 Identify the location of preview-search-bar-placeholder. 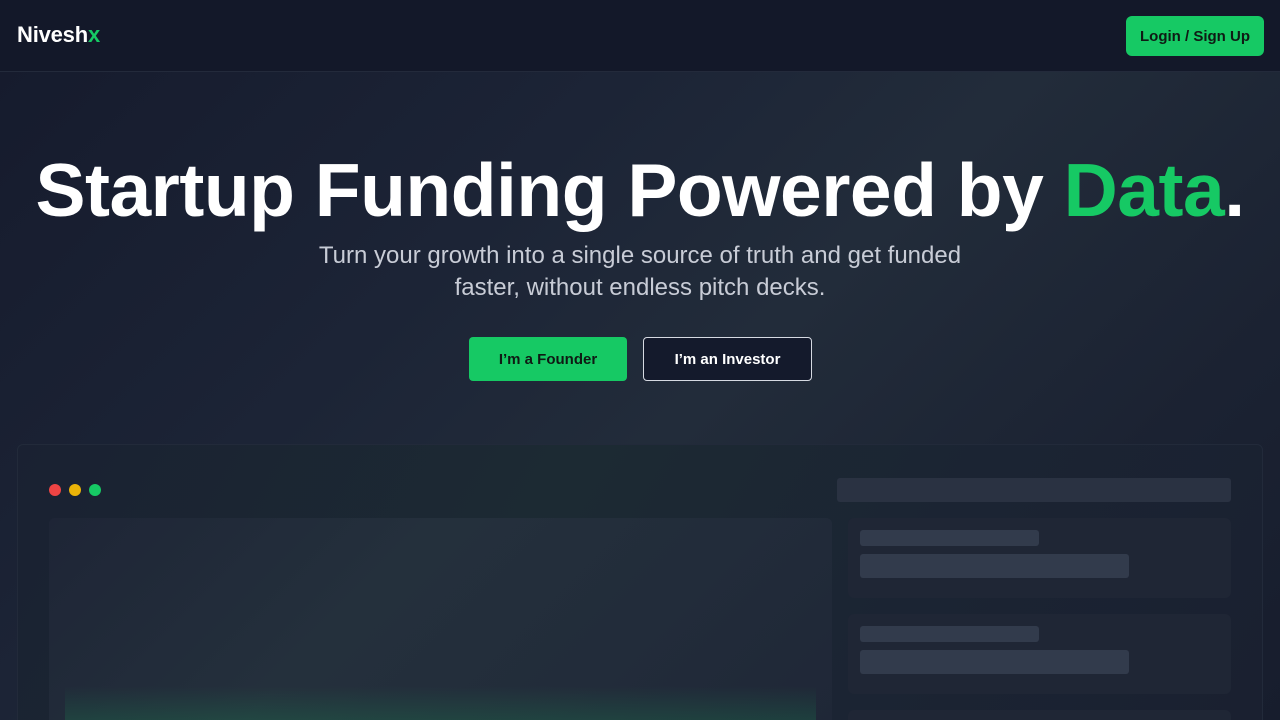
(1034, 490).